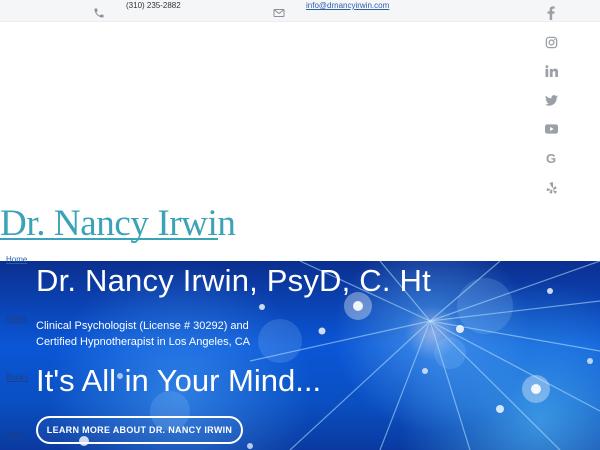 The image size is (600, 450). I want to click on nav-link-home: Home, so click(16, 259).